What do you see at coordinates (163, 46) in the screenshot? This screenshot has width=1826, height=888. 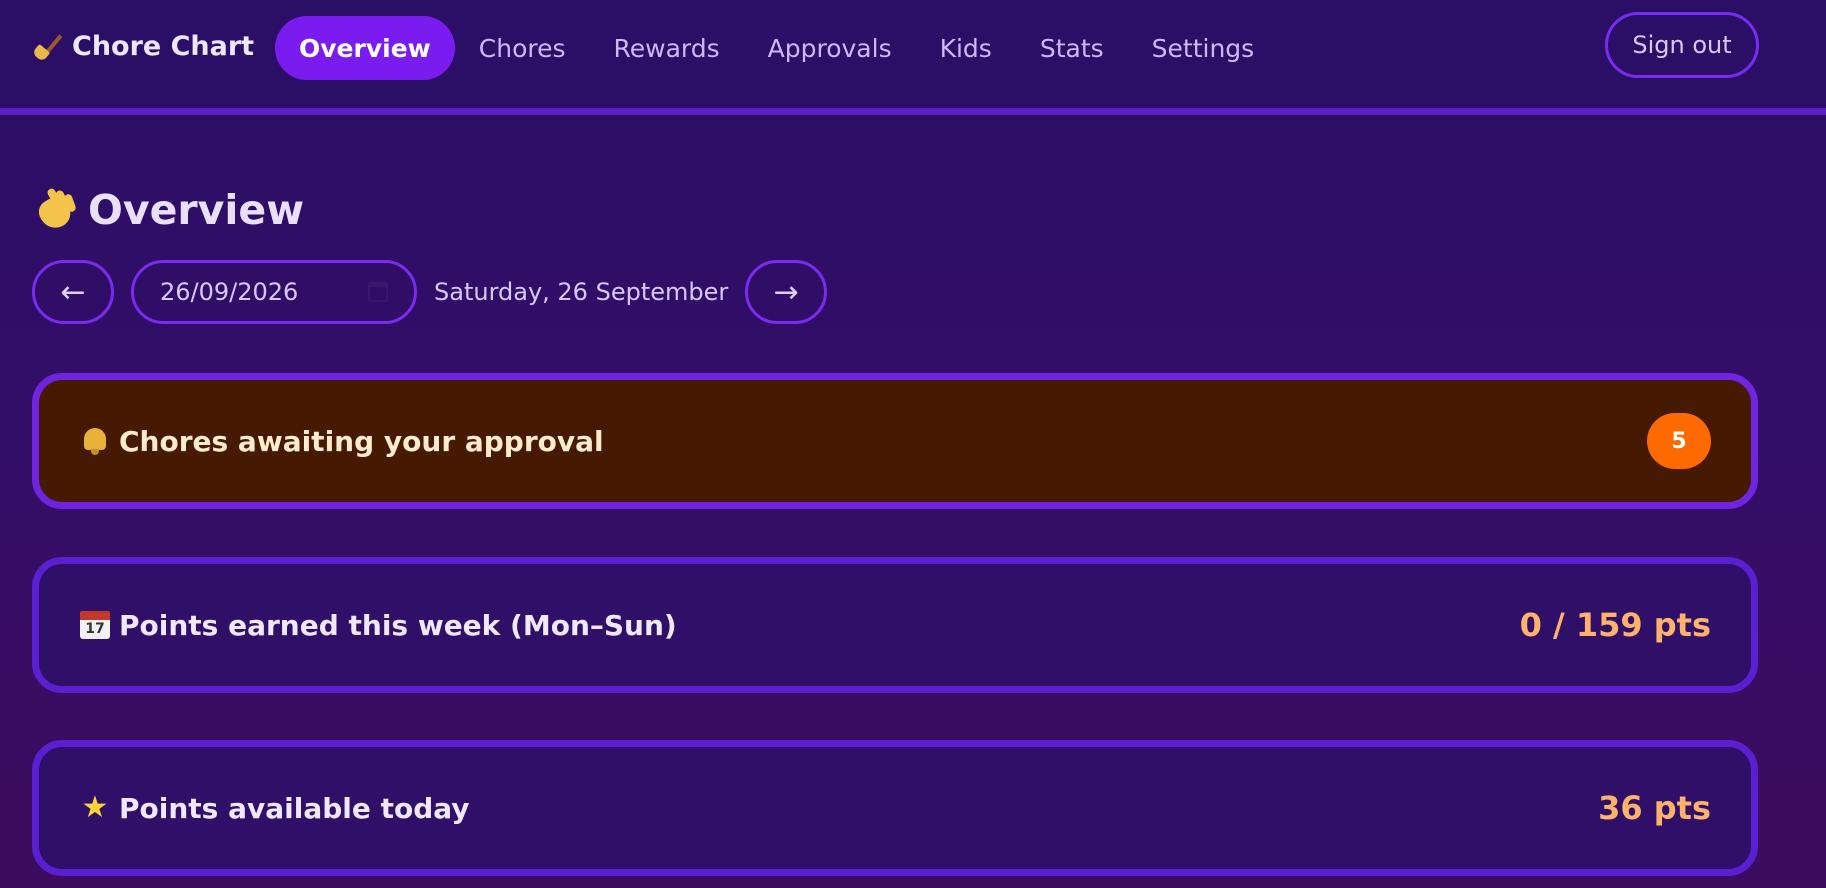 I see `brand-name: Chore Chart` at bounding box center [163, 46].